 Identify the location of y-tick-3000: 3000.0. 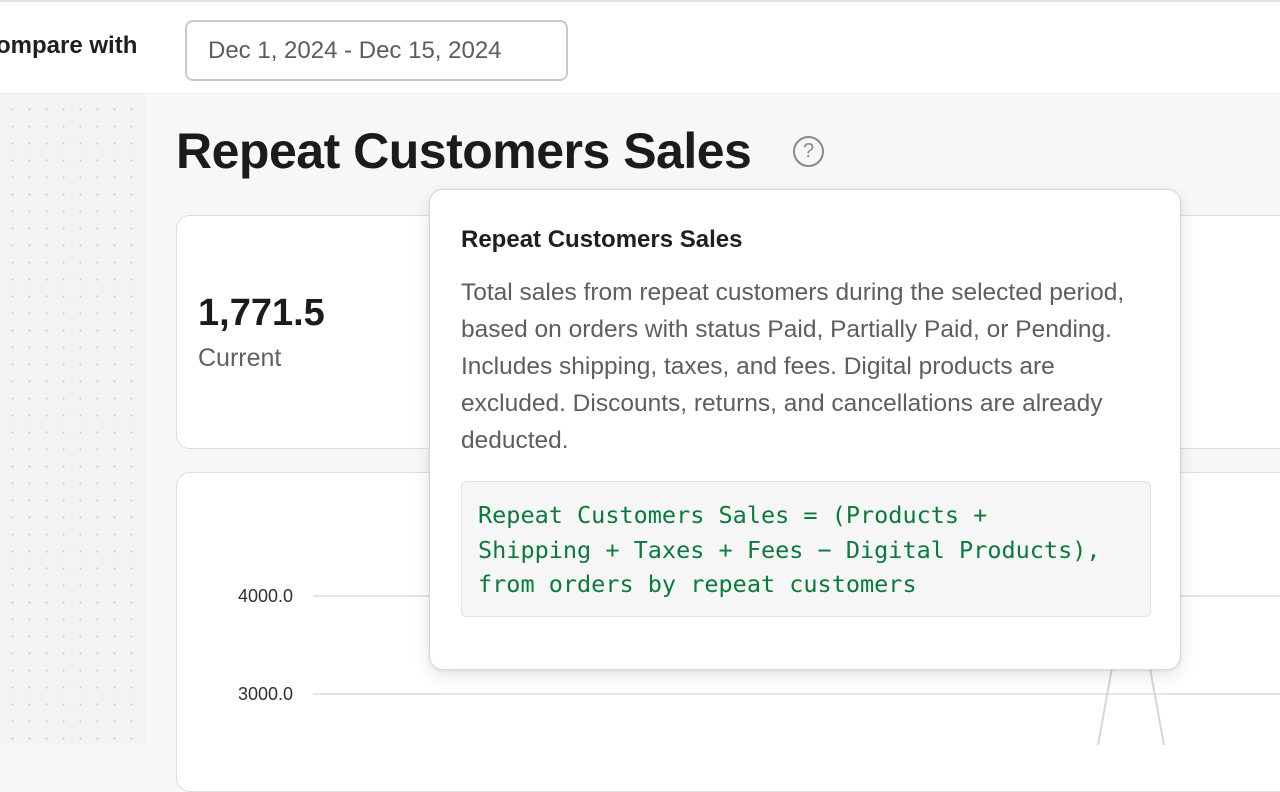
(265, 694).